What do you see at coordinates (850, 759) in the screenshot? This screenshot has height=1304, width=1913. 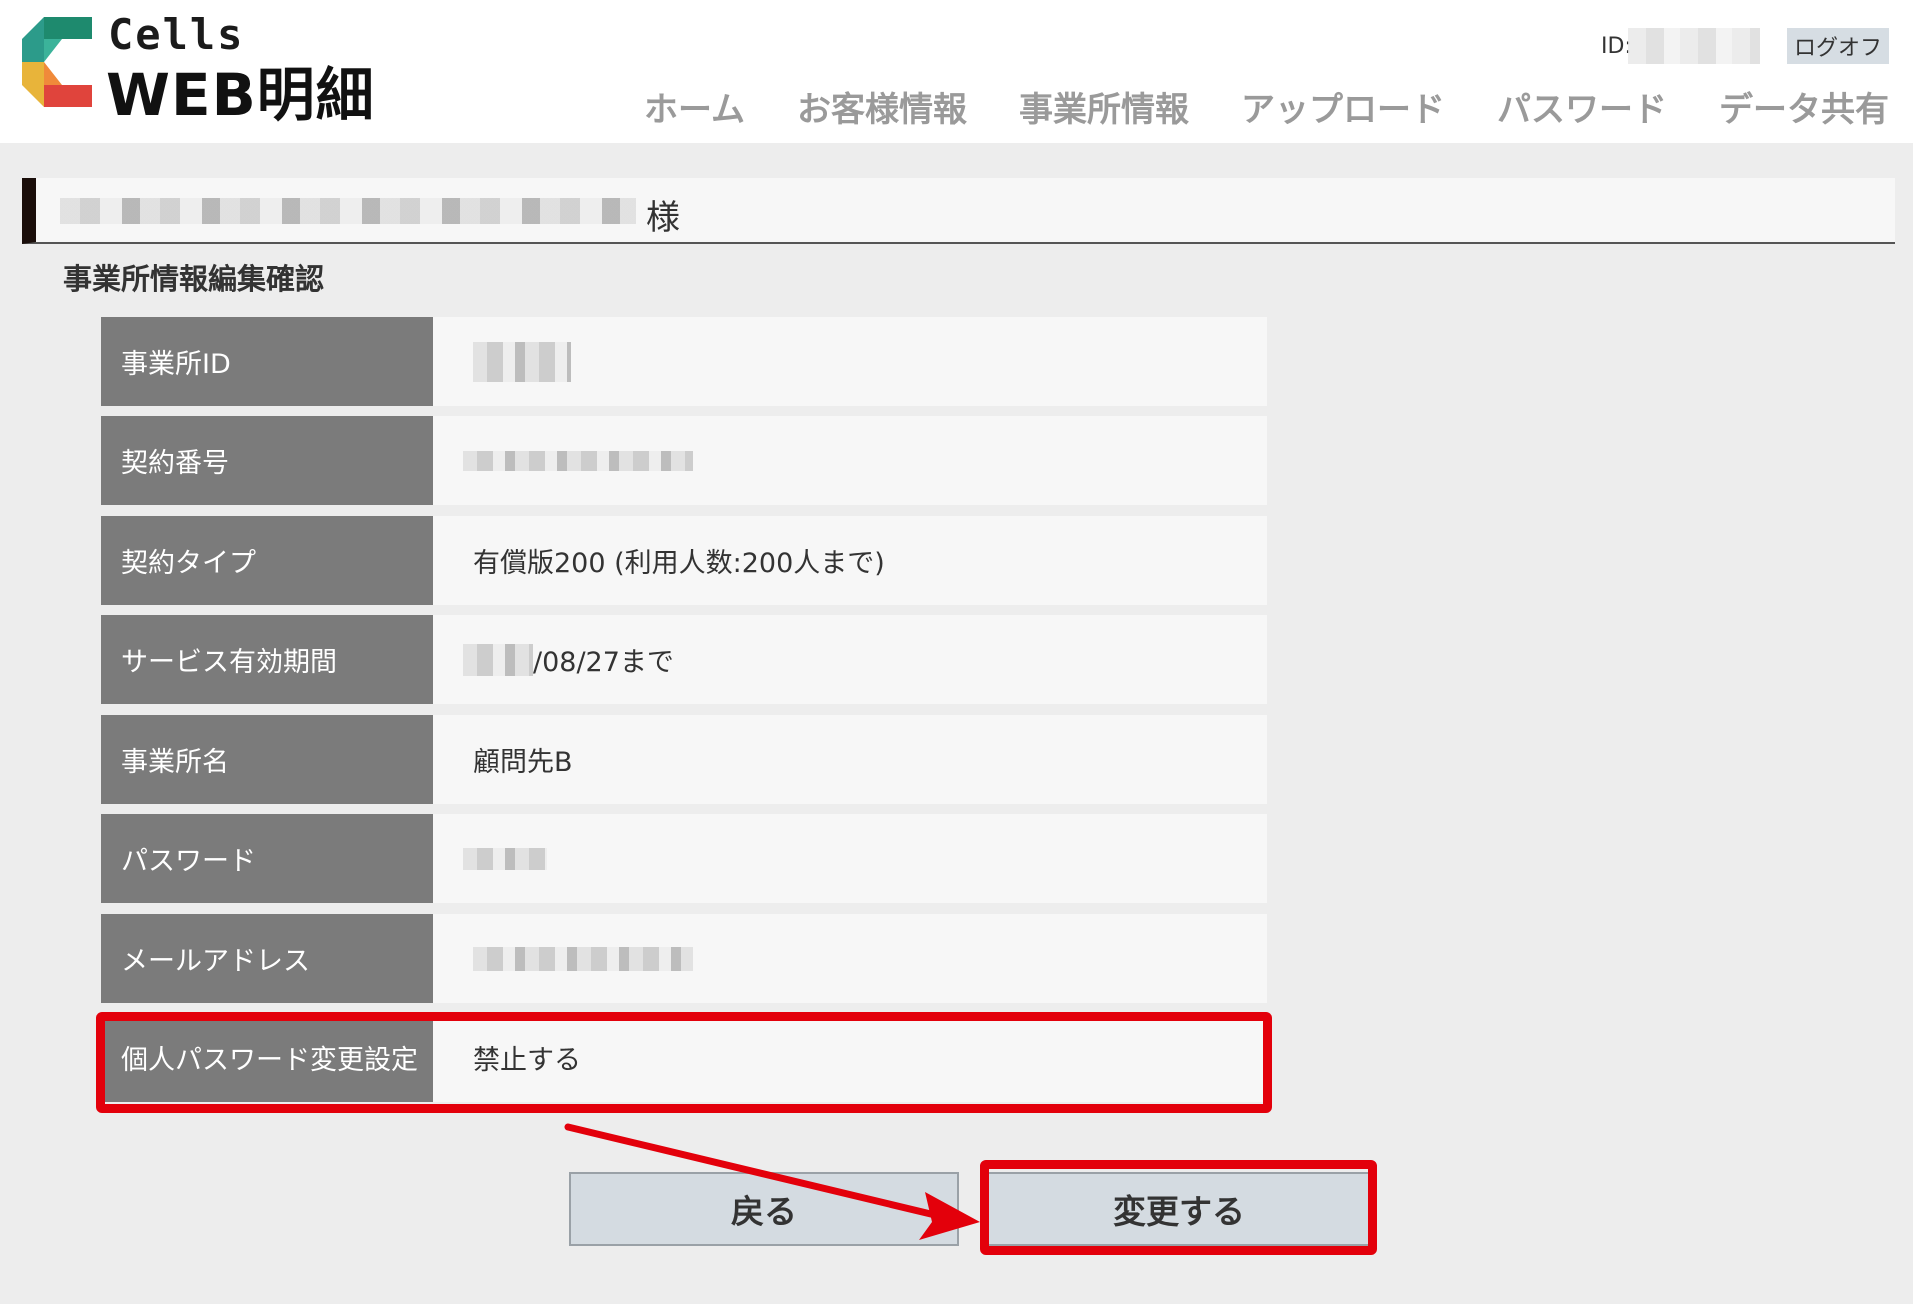 I see `row-value-office-name: 顧問先B` at bounding box center [850, 759].